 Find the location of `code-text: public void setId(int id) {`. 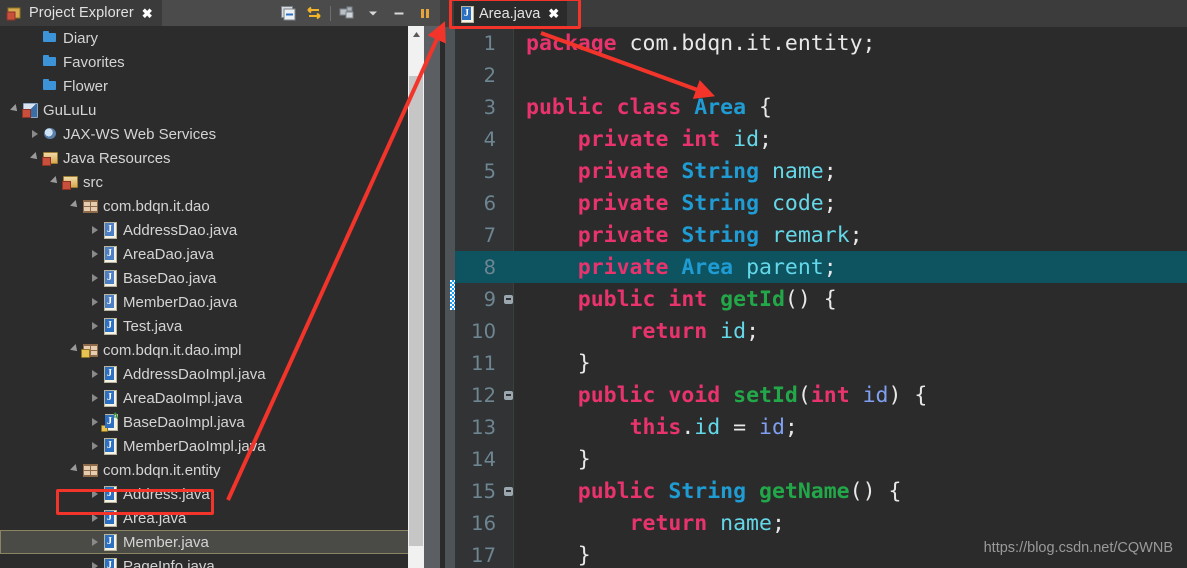

code-text: public void setId(int id) { is located at coordinates (721, 395).